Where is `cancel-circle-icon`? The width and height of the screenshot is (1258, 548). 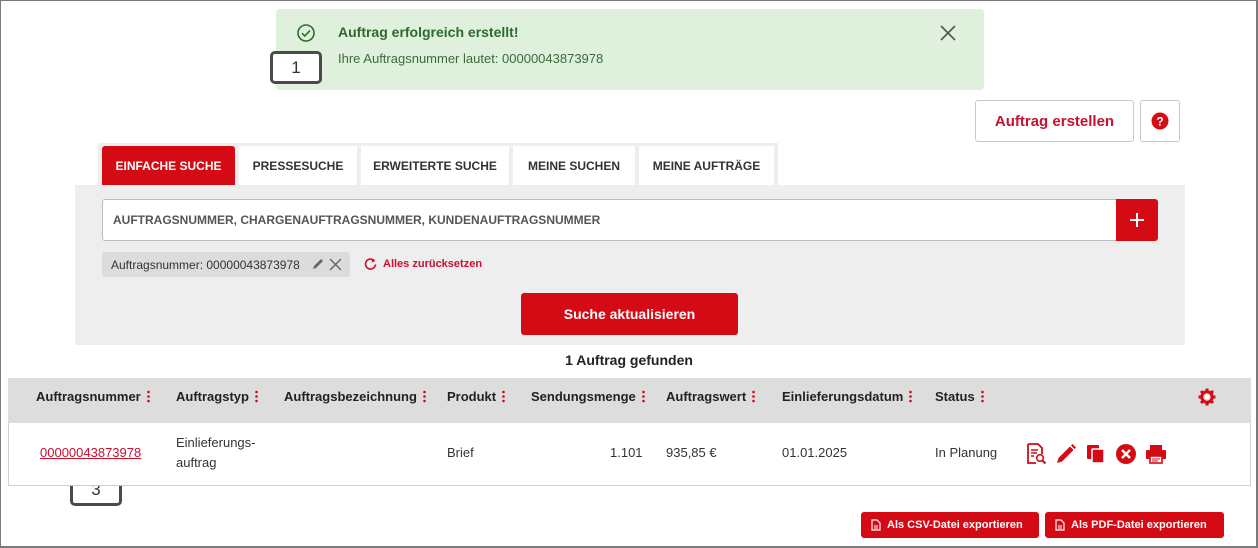 cancel-circle-icon is located at coordinates (1126, 454).